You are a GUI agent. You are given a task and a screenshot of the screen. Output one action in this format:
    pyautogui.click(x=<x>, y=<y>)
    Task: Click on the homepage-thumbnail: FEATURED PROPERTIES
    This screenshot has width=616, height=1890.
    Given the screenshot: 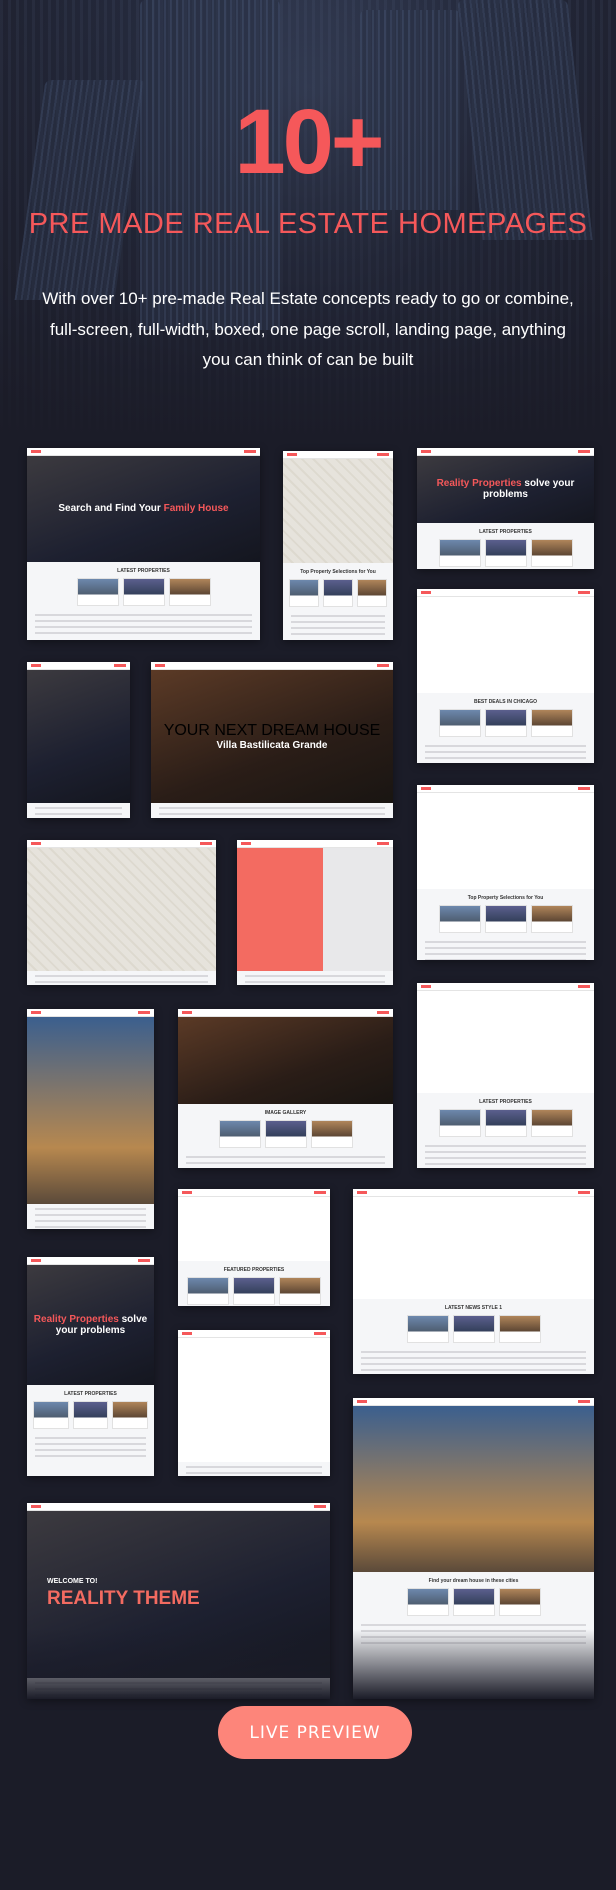 What is the action you would take?
    pyautogui.click(x=254, y=1247)
    